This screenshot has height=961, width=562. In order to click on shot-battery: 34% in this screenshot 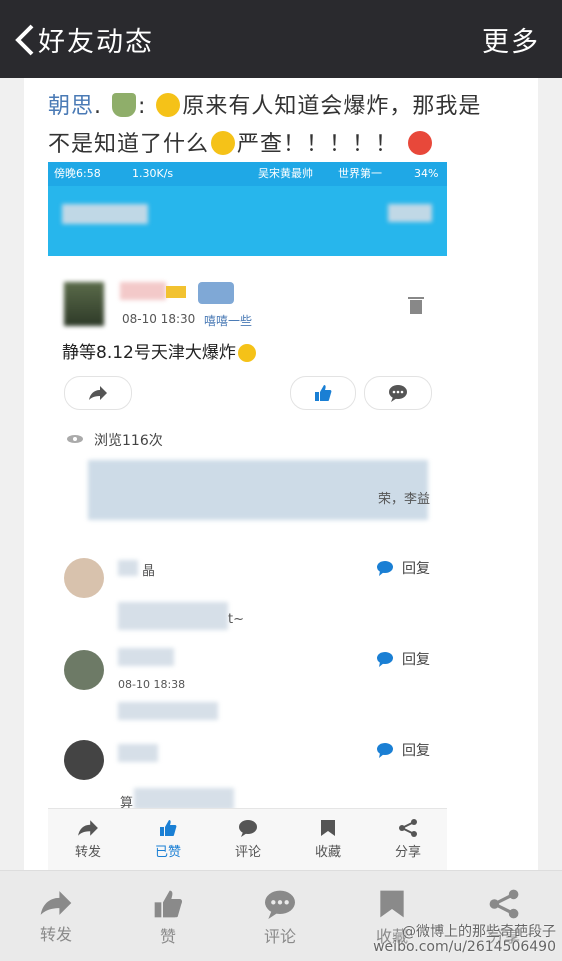, I will do `click(426, 173)`.